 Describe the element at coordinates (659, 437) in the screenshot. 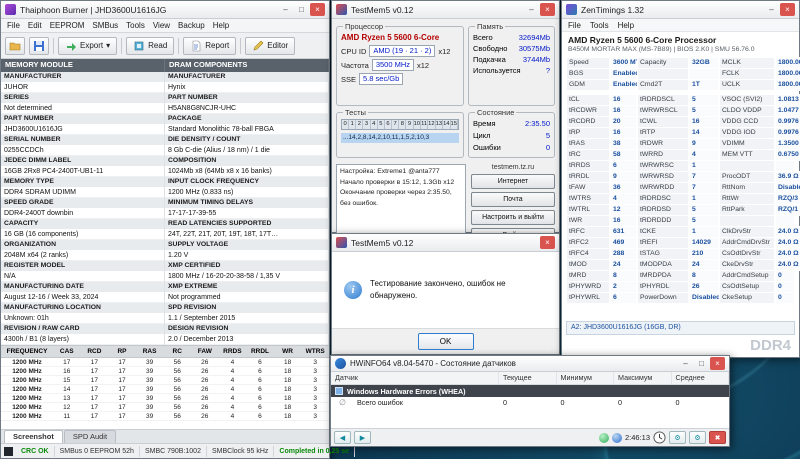

I see `clock-icon` at that location.